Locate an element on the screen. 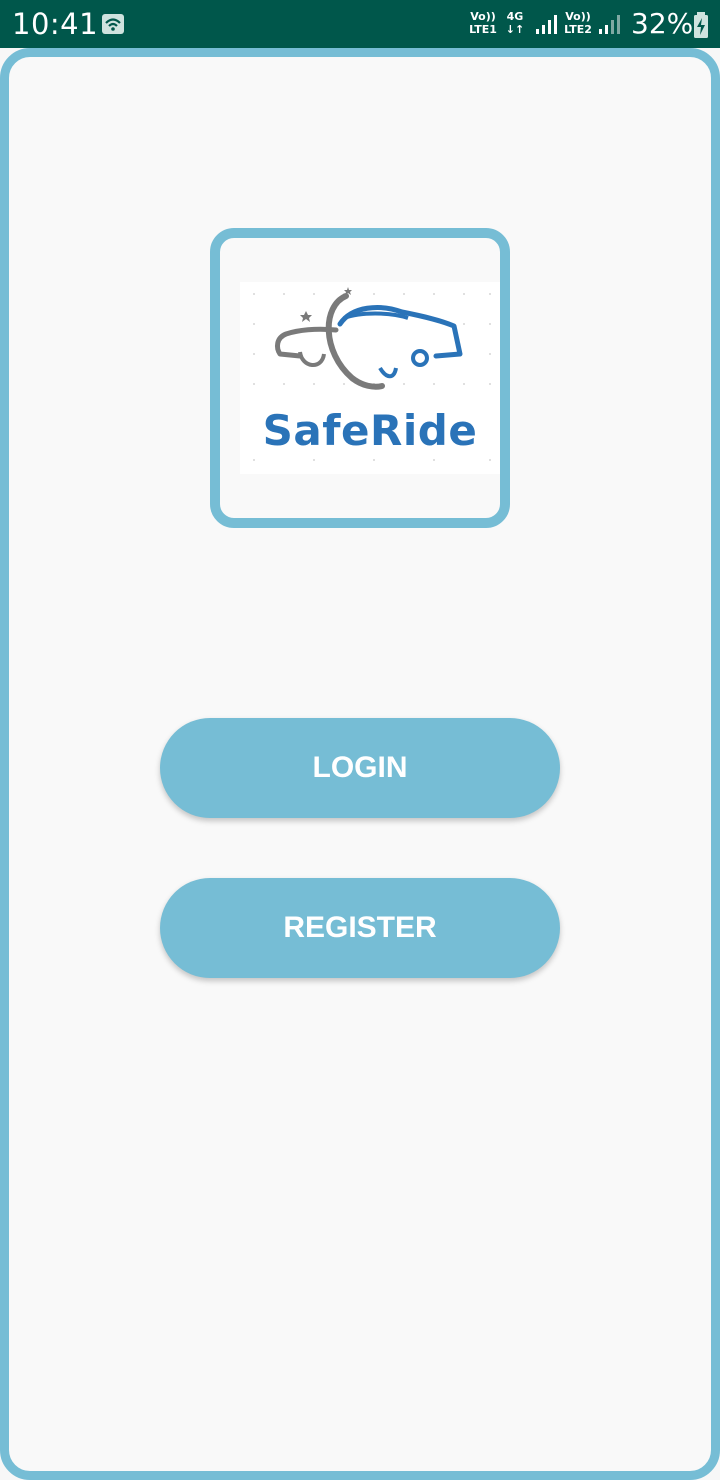 The width and height of the screenshot is (720, 1480). battery-percent: 32% is located at coordinates (662, 23).